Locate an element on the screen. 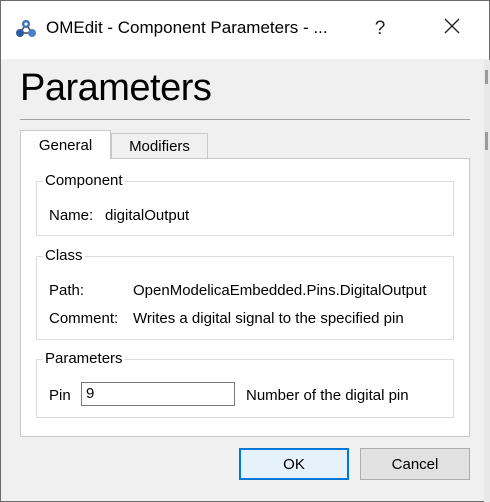 The image size is (490, 502). cancel-button: Cancel is located at coordinates (415, 464).